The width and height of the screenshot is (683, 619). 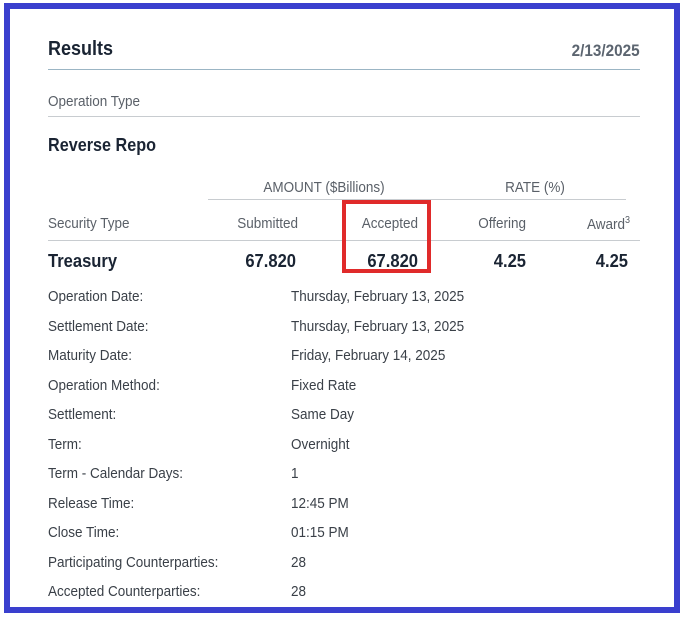 I want to click on detail-label-close-time: Close Time:, so click(x=84, y=532).